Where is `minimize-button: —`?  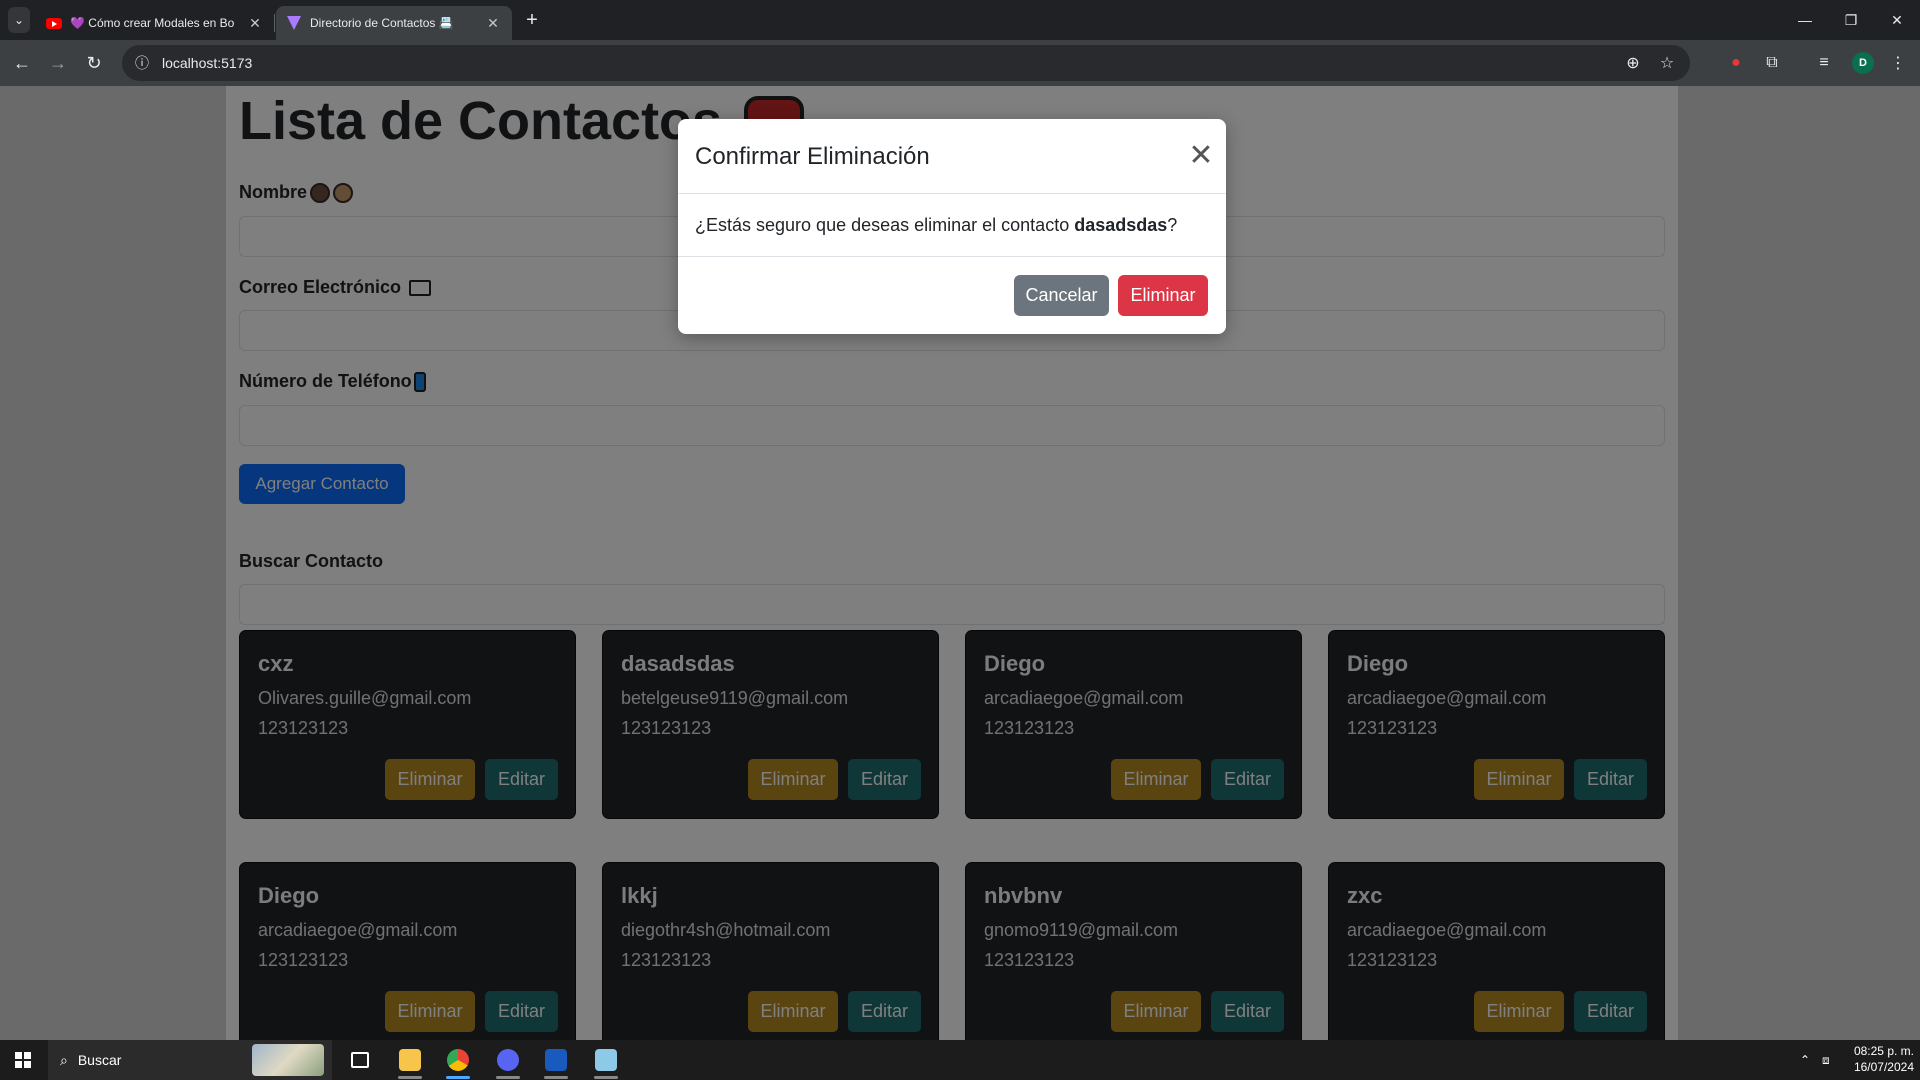
minimize-button: — is located at coordinates (1805, 20).